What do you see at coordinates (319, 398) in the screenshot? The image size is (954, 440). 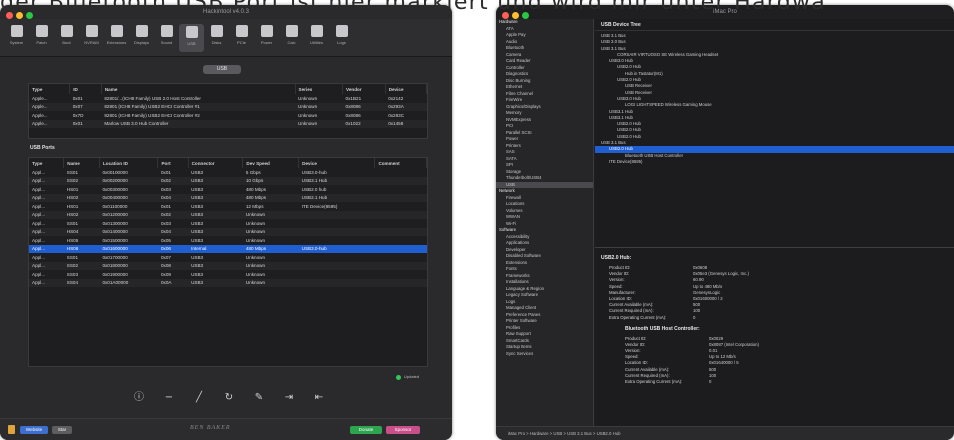 I see `export-icon: ⇤` at bounding box center [319, 398].